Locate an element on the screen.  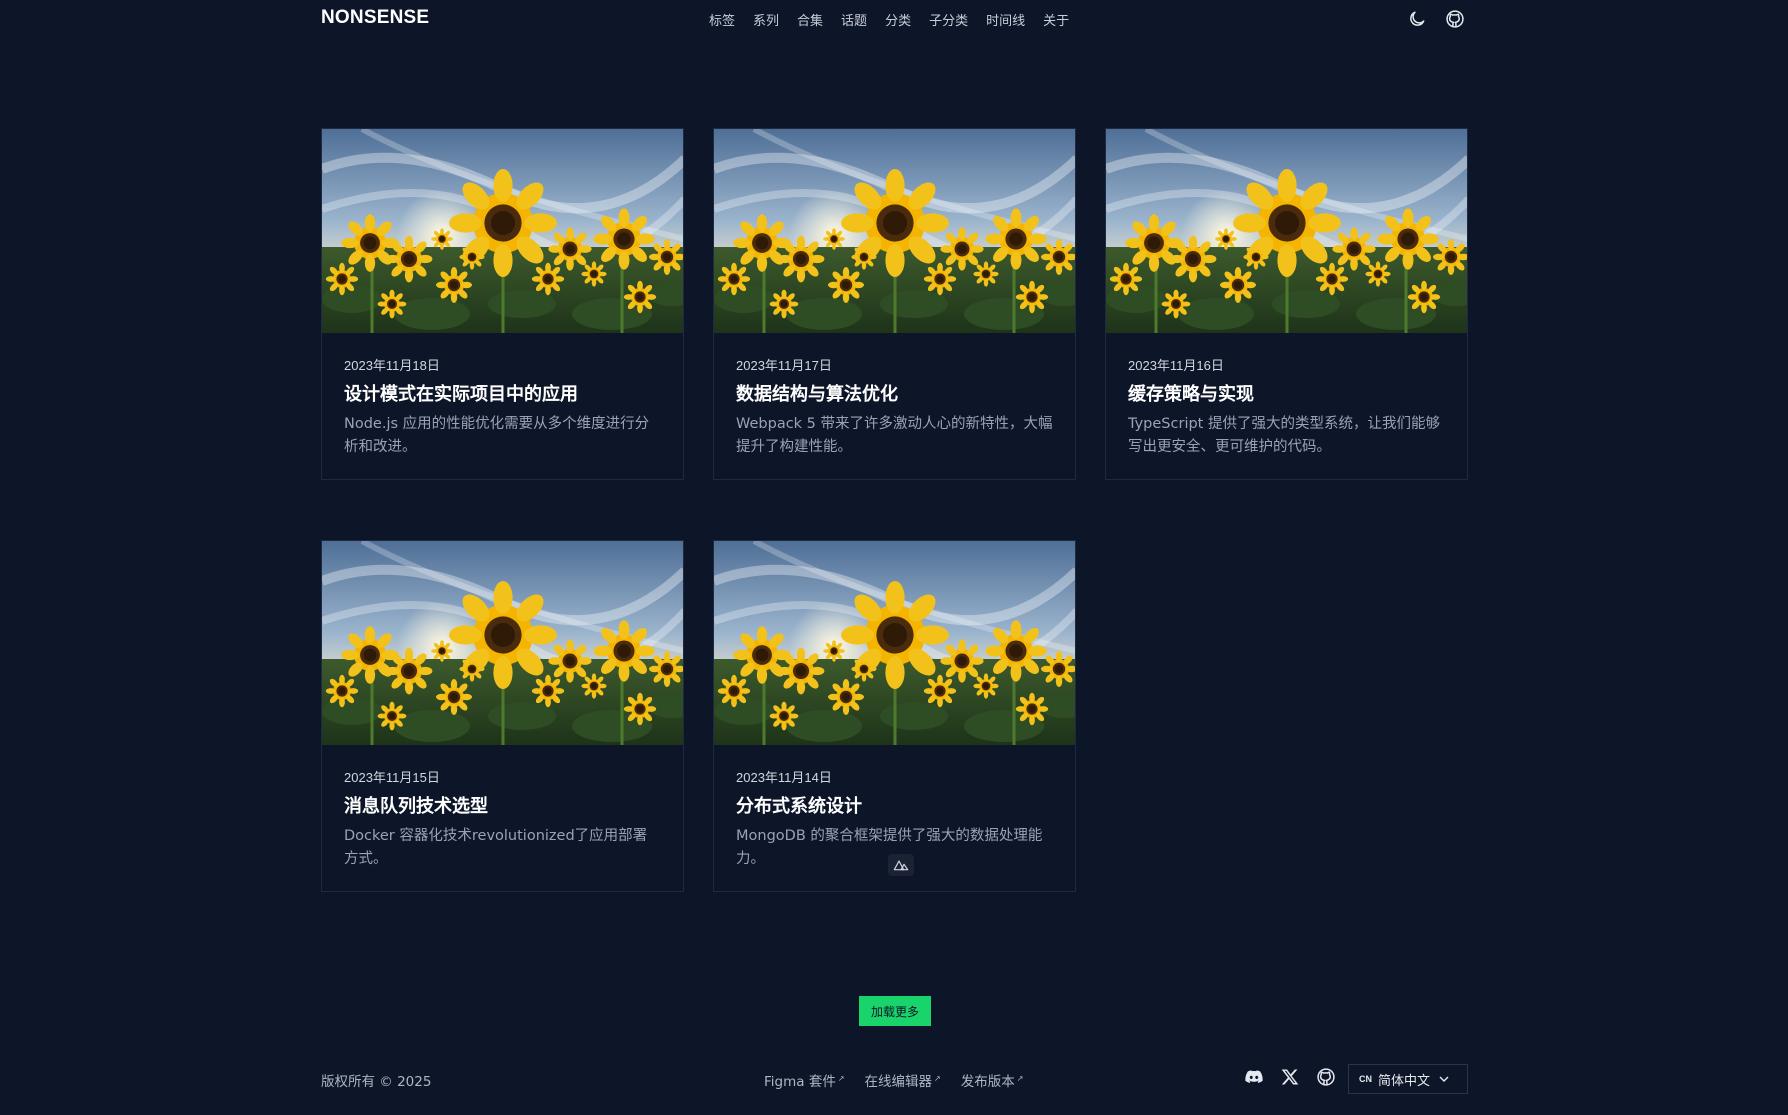
header-actions is located at coordinates (1436, 19).